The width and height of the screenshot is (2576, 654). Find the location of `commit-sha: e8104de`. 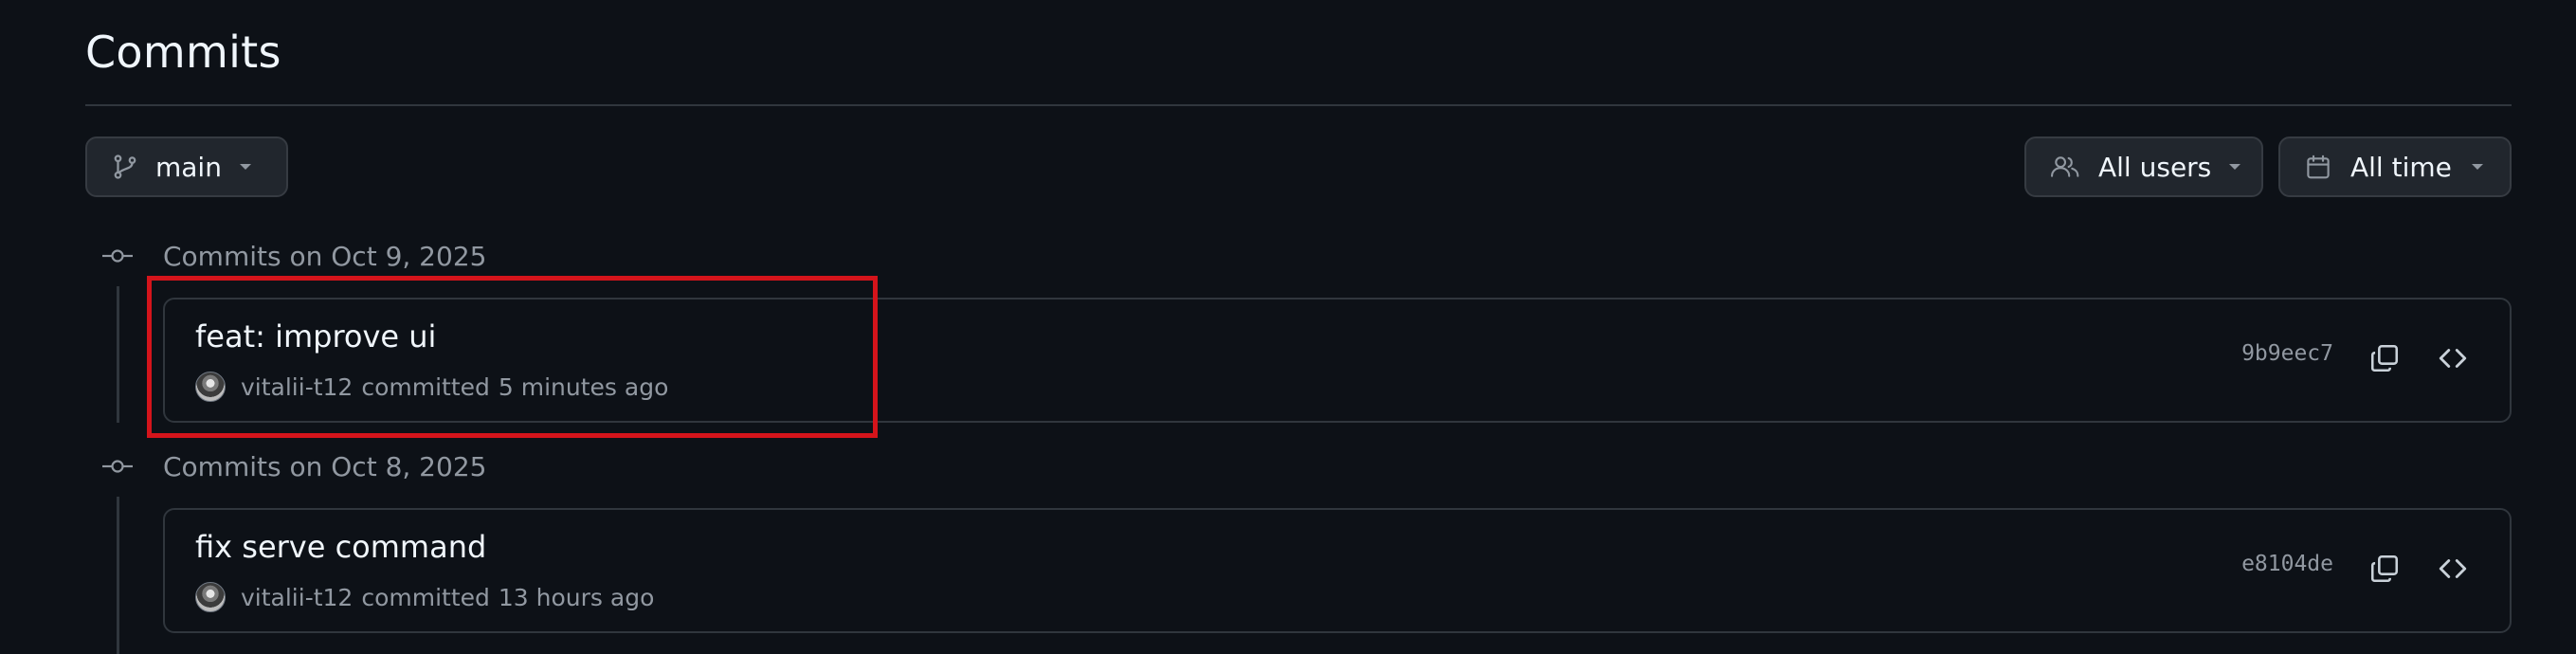

commit-sha: e8104de is located at coordinates (2287, 564).